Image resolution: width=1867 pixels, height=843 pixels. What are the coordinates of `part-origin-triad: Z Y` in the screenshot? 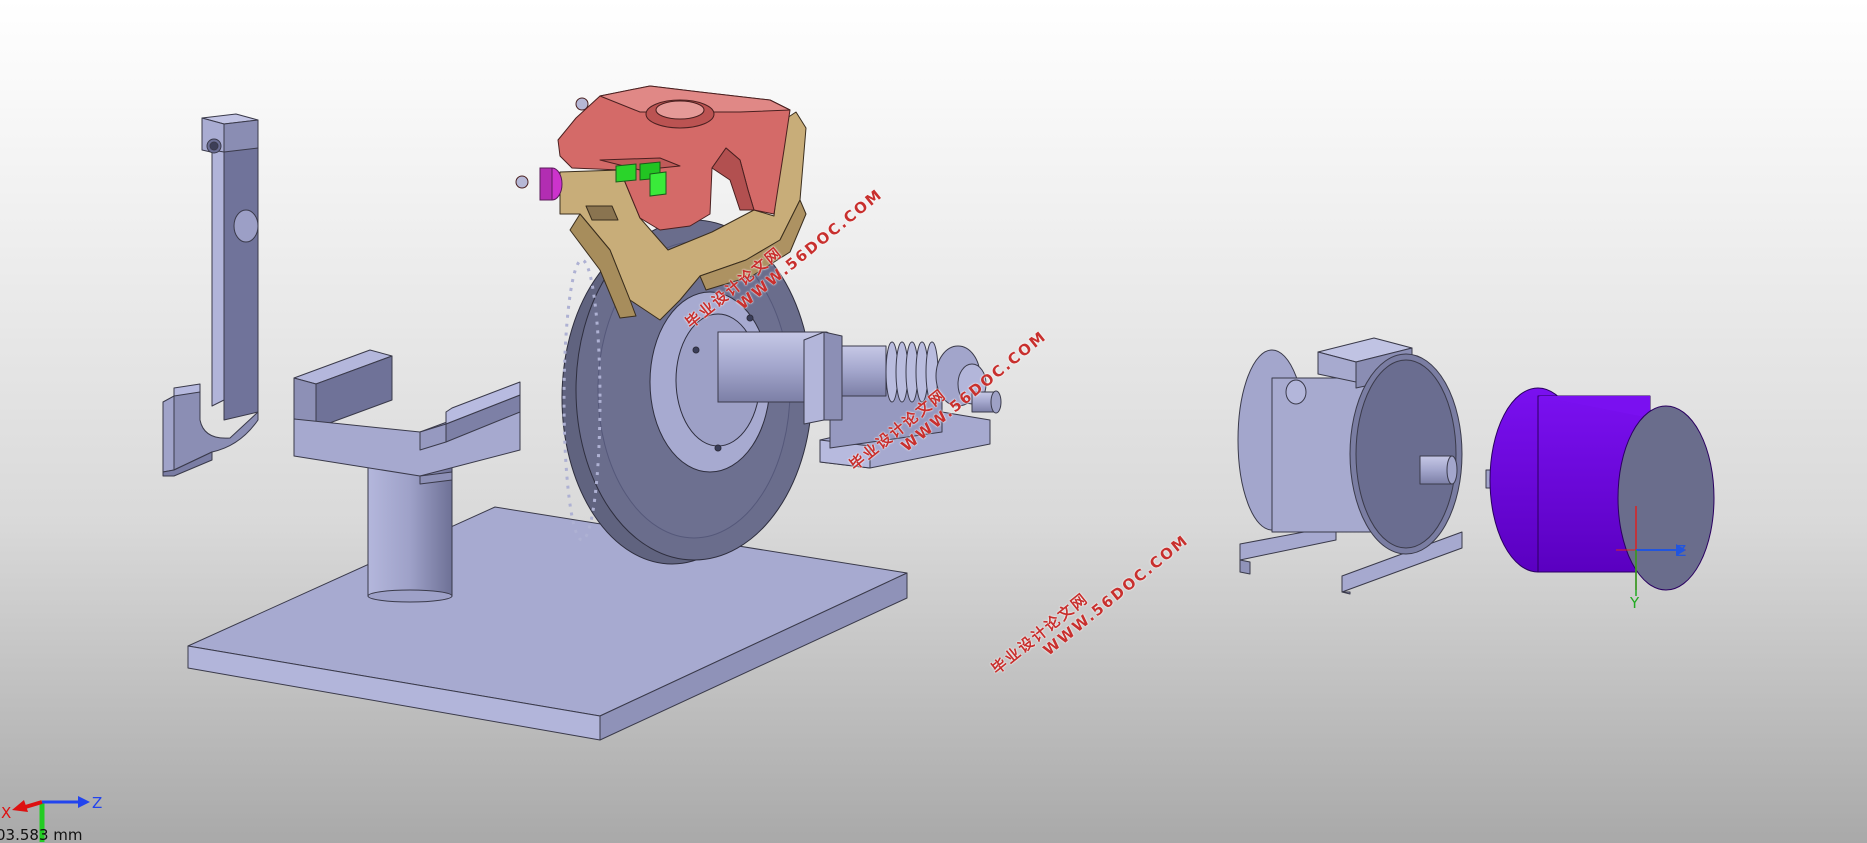 It's located at (1651, 558).